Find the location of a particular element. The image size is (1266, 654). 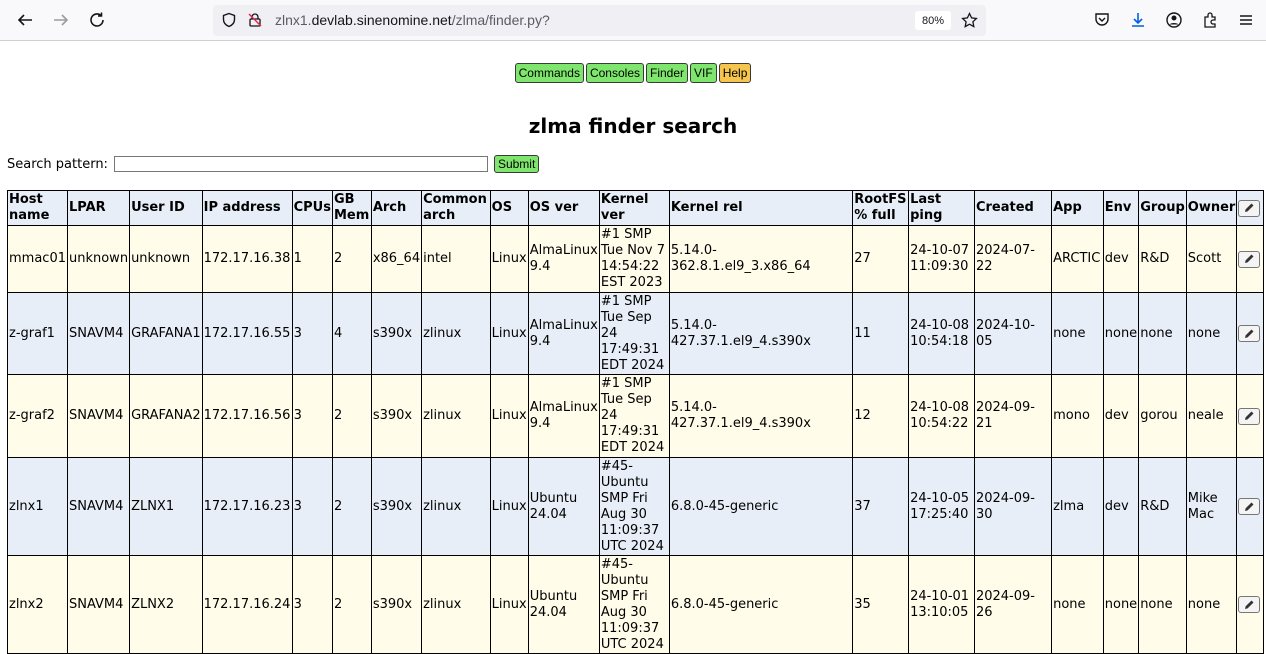

search-form: Search pattern: Submit is located at coordinates (273, 164).